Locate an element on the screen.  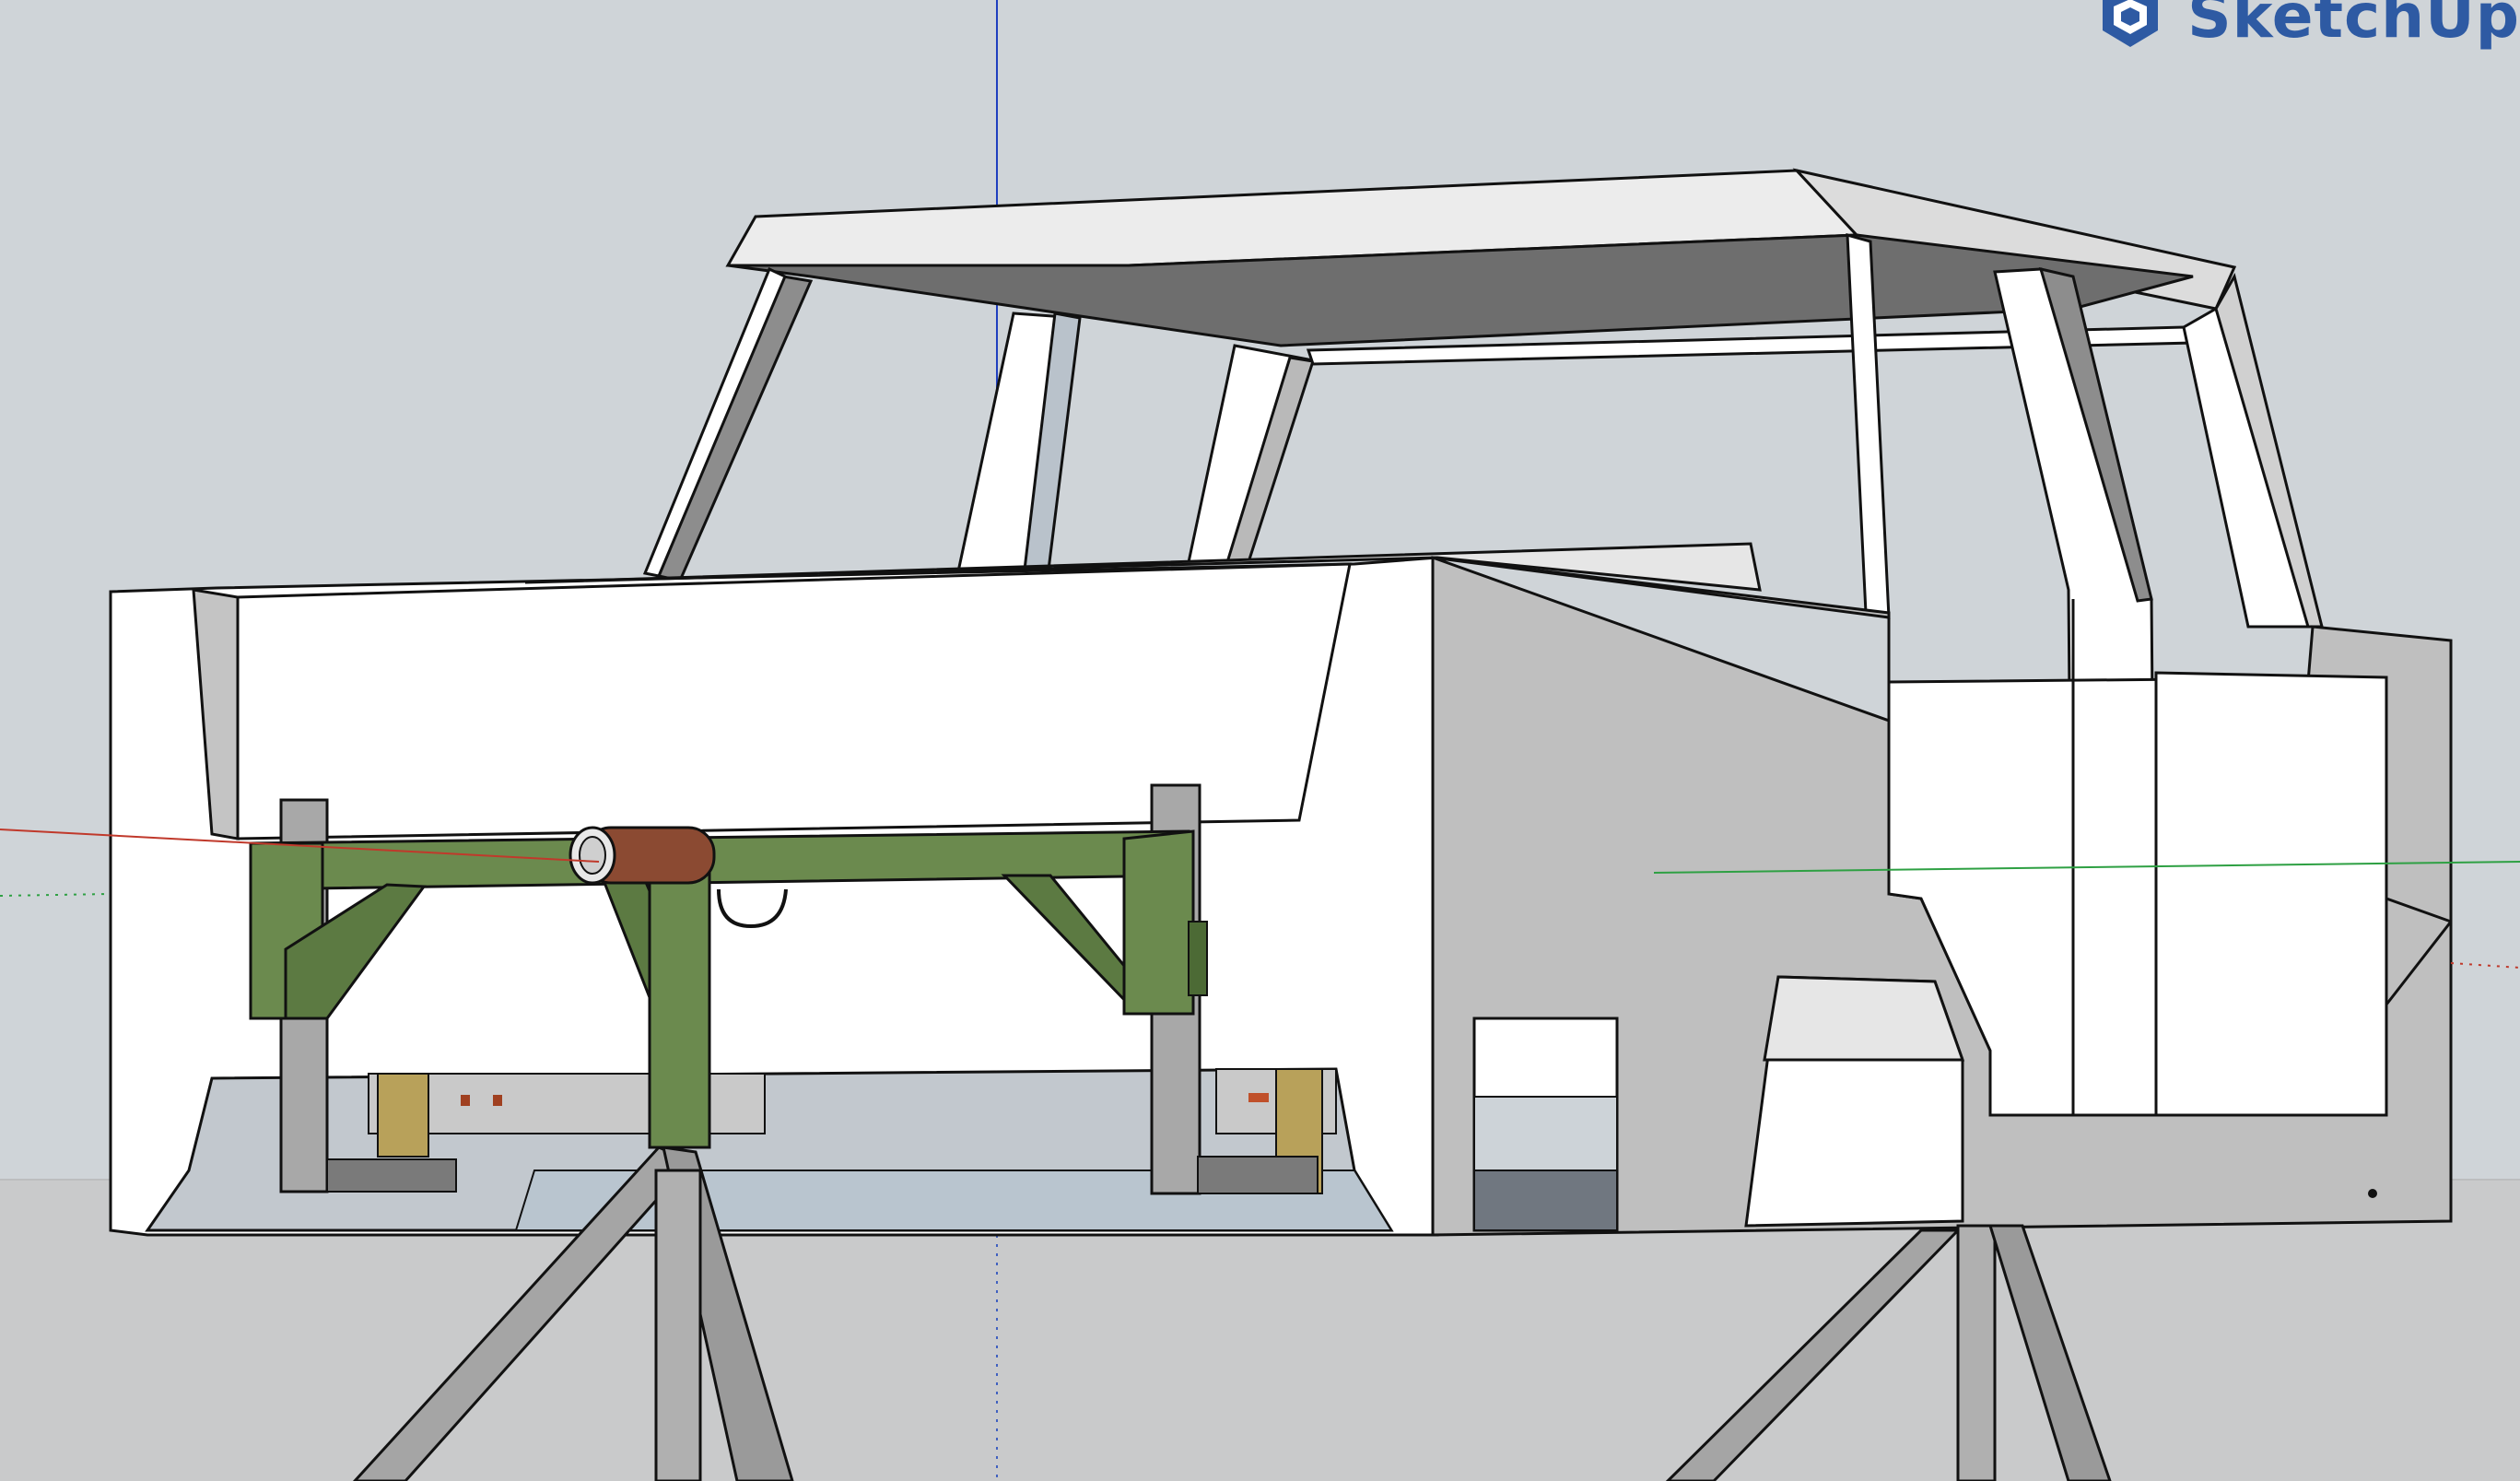
pivot-tube-inner is located at coordinates (592, 855).